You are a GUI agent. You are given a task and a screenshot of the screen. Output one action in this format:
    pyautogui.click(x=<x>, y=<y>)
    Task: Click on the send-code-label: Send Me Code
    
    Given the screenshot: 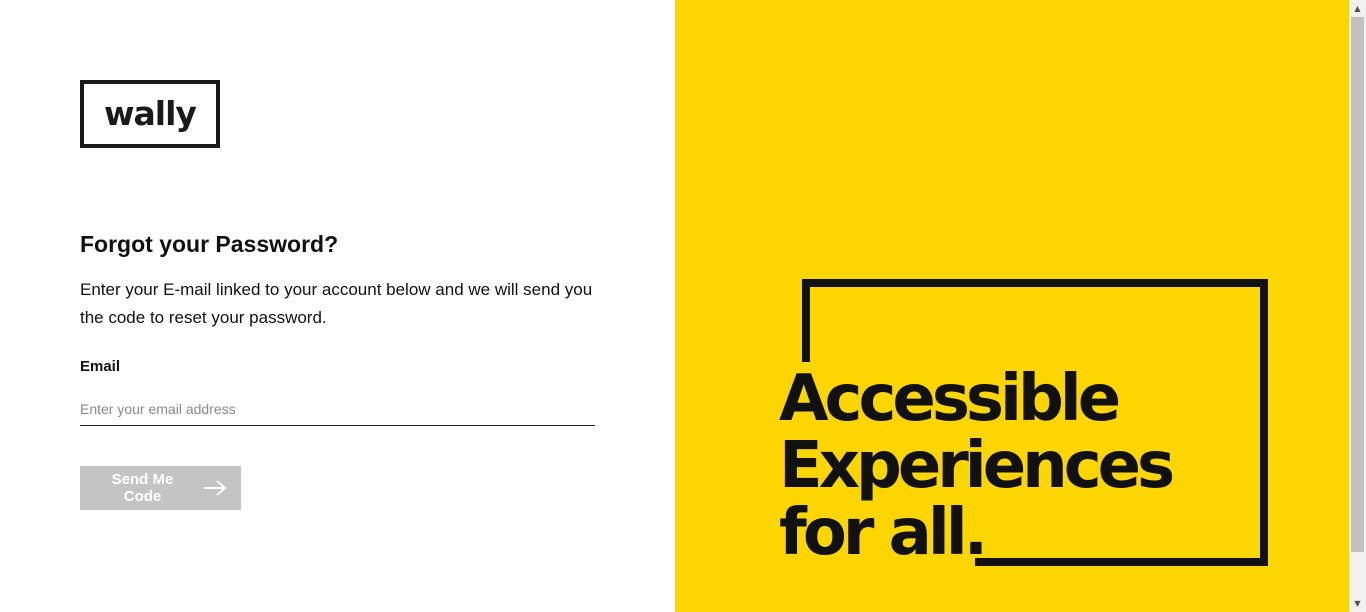 What is the action you would take?
    pyautogui.click(x=142, y=488)
    